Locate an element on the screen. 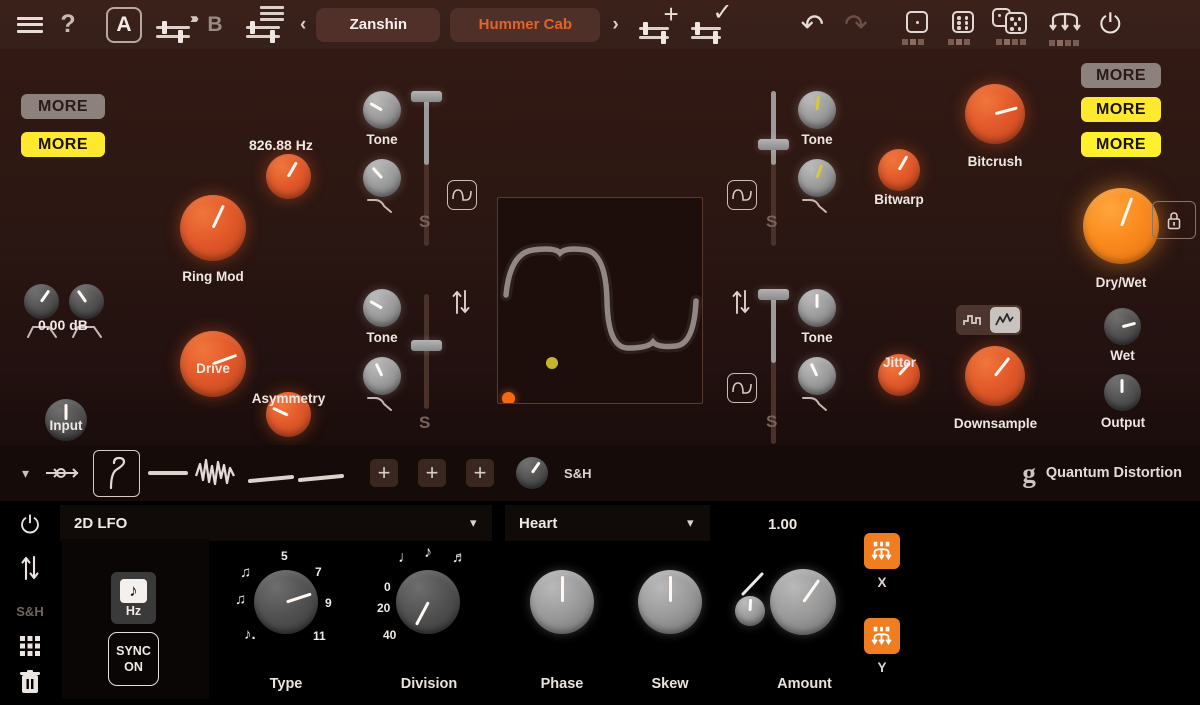 The height and width of the screenshot is (705, 1200). assign-y-button is located at coordinates (882, 636).